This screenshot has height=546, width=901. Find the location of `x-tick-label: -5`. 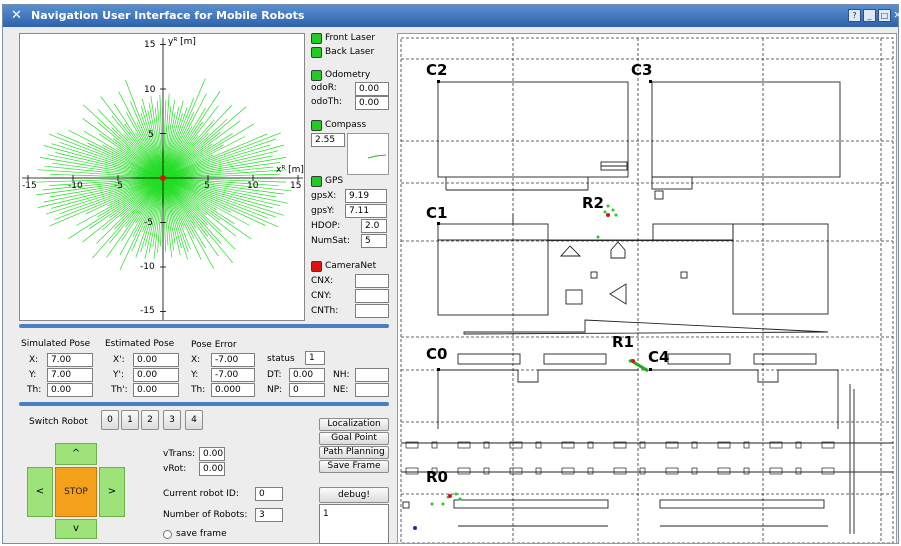

x-tick-label: -5 is located at coordinates (118, 186).